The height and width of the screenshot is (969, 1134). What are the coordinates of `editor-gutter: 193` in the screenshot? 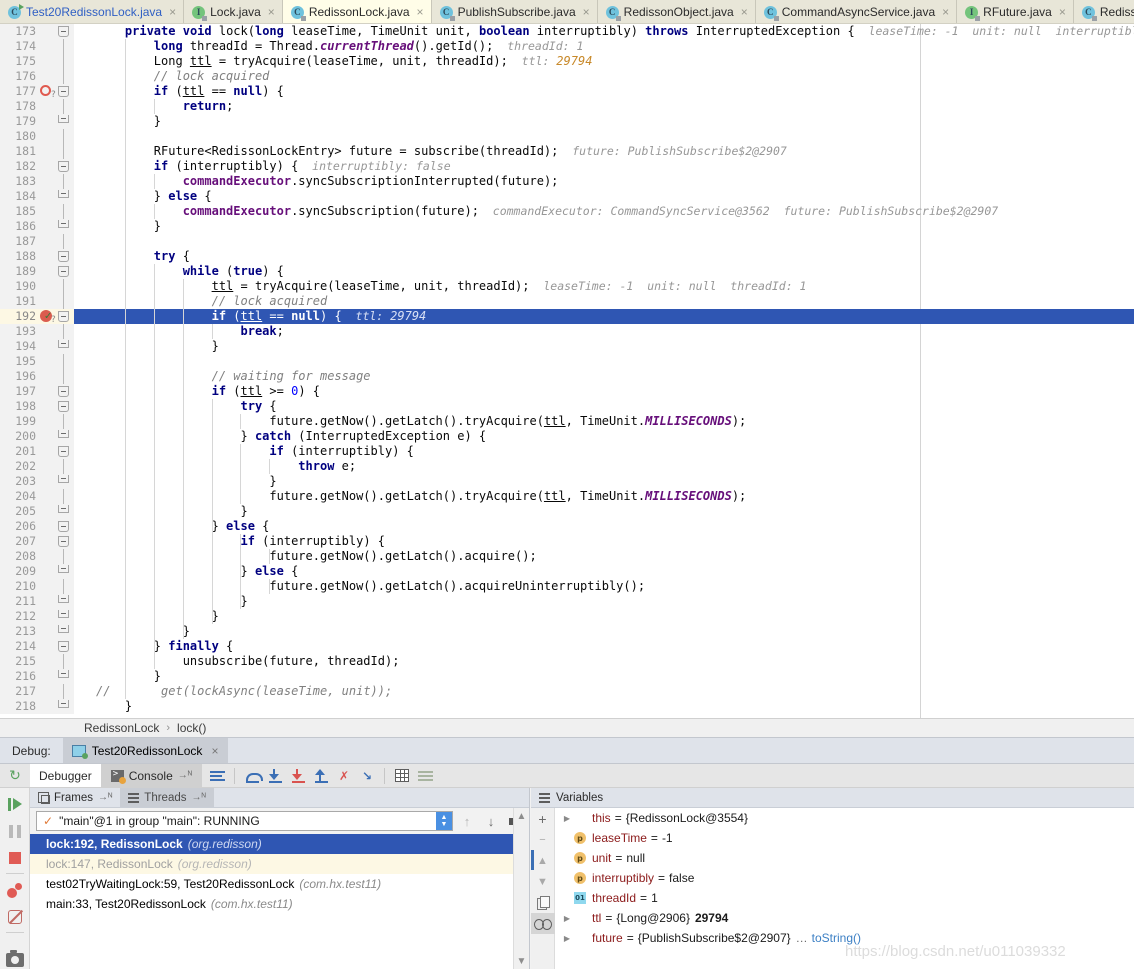 It's located at (37, 331).